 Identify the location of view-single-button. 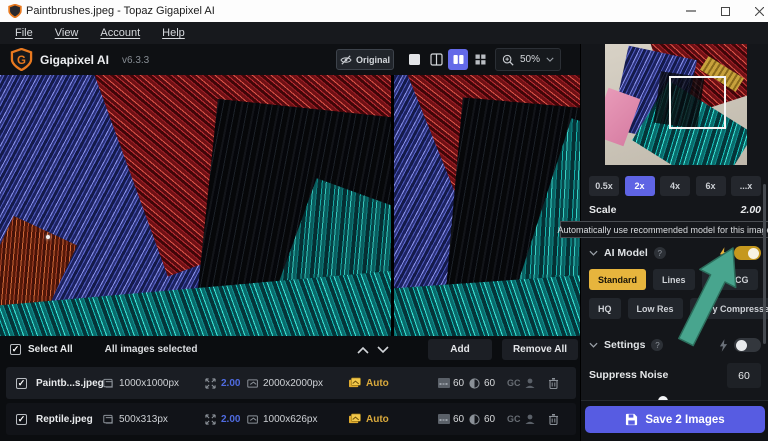
(414, 59).